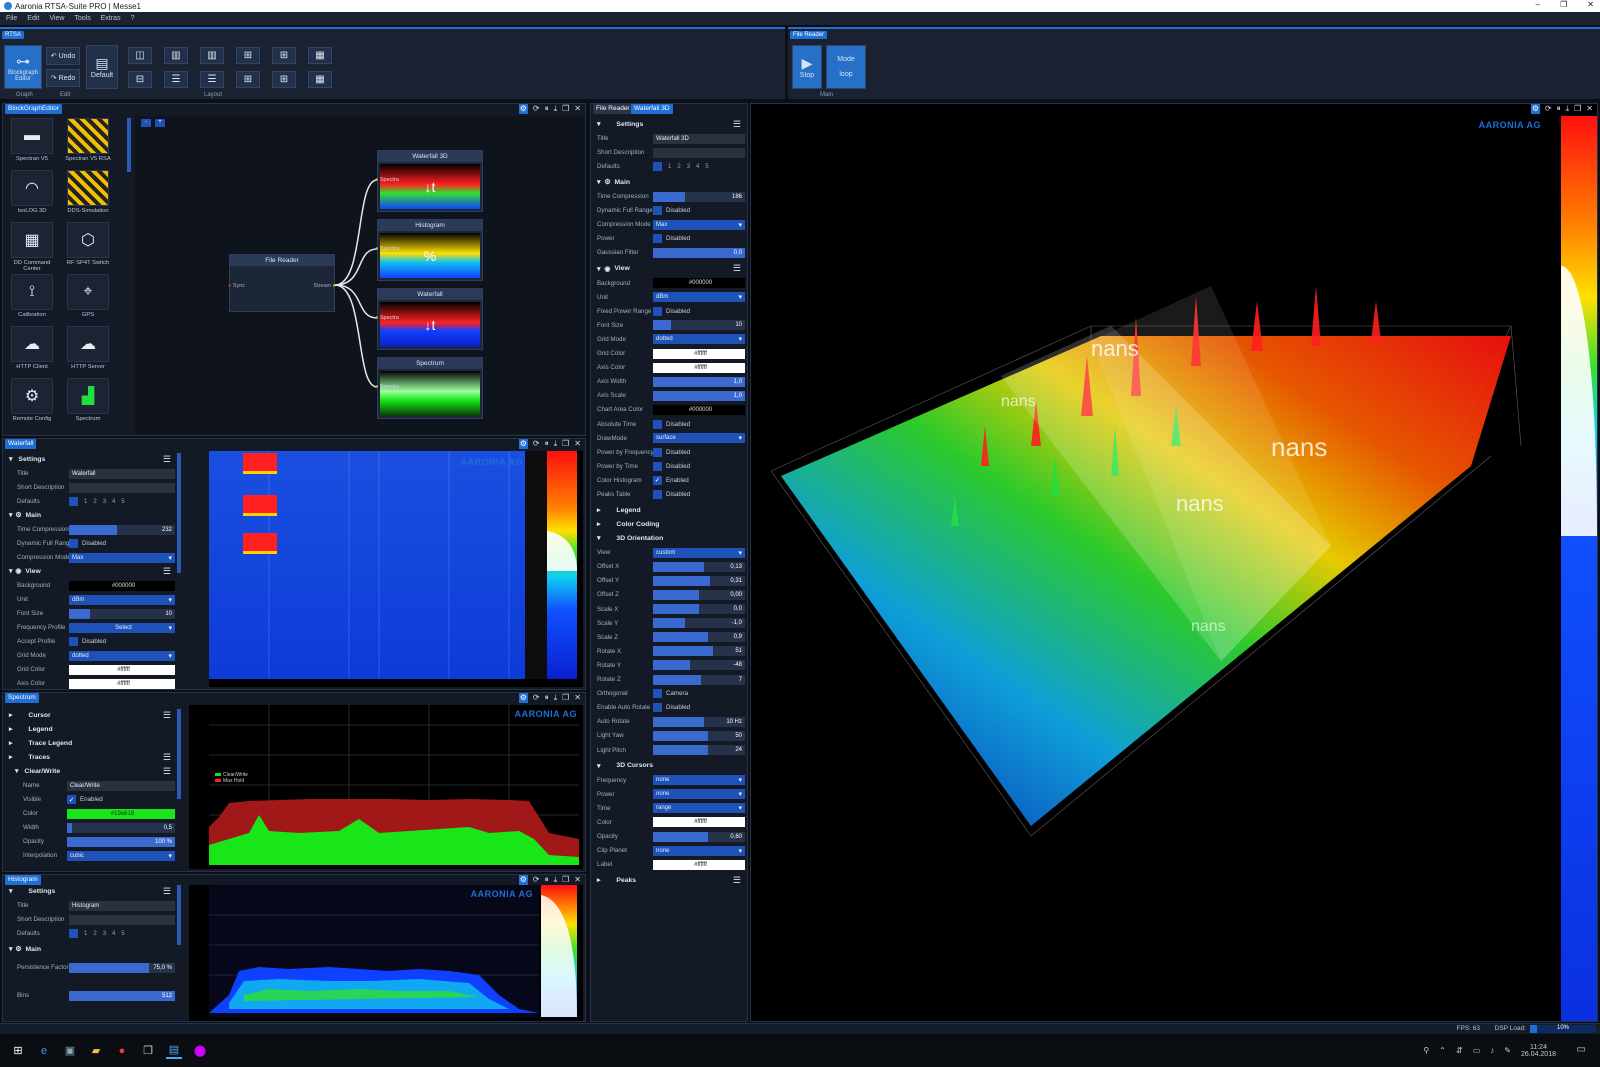 The height and width of the screenshot is (1067, 1600). I want to click on block-http-client: ☁ HTTP Client, so click(32, 348).